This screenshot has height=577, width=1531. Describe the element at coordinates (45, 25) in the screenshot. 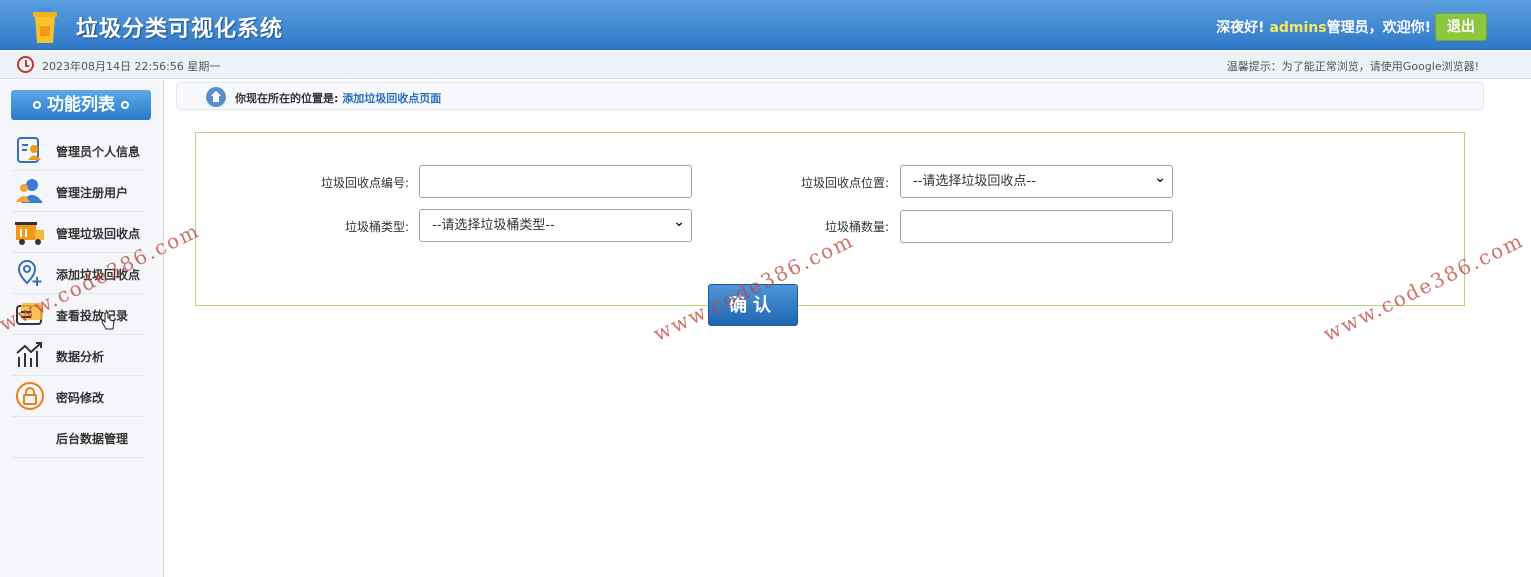

I see `trash-bin-icon` at that location.